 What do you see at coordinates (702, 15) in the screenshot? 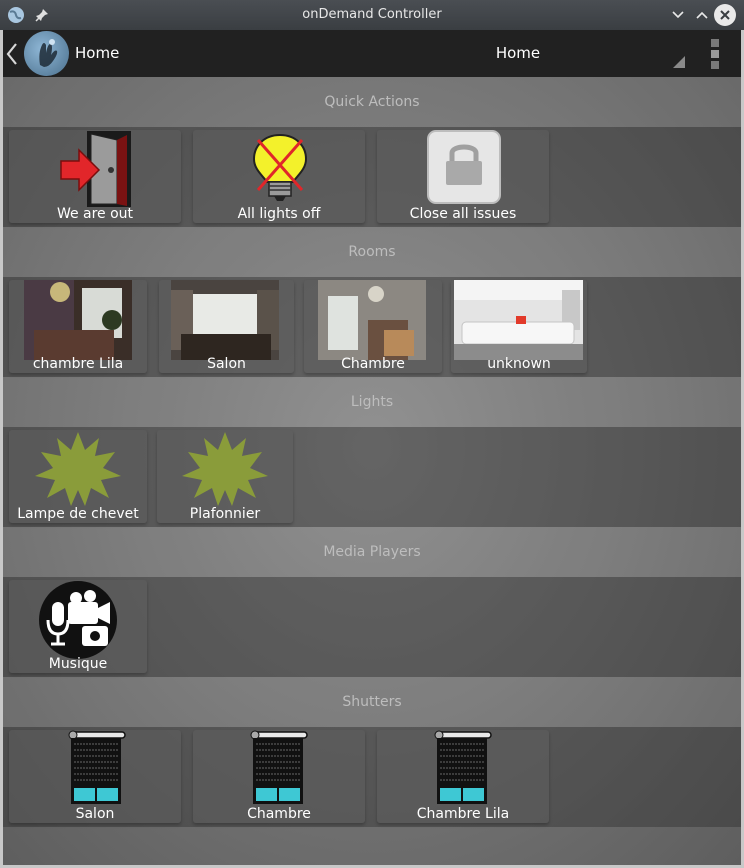
I see `maximize-icon` at bounding box center [702, 15].